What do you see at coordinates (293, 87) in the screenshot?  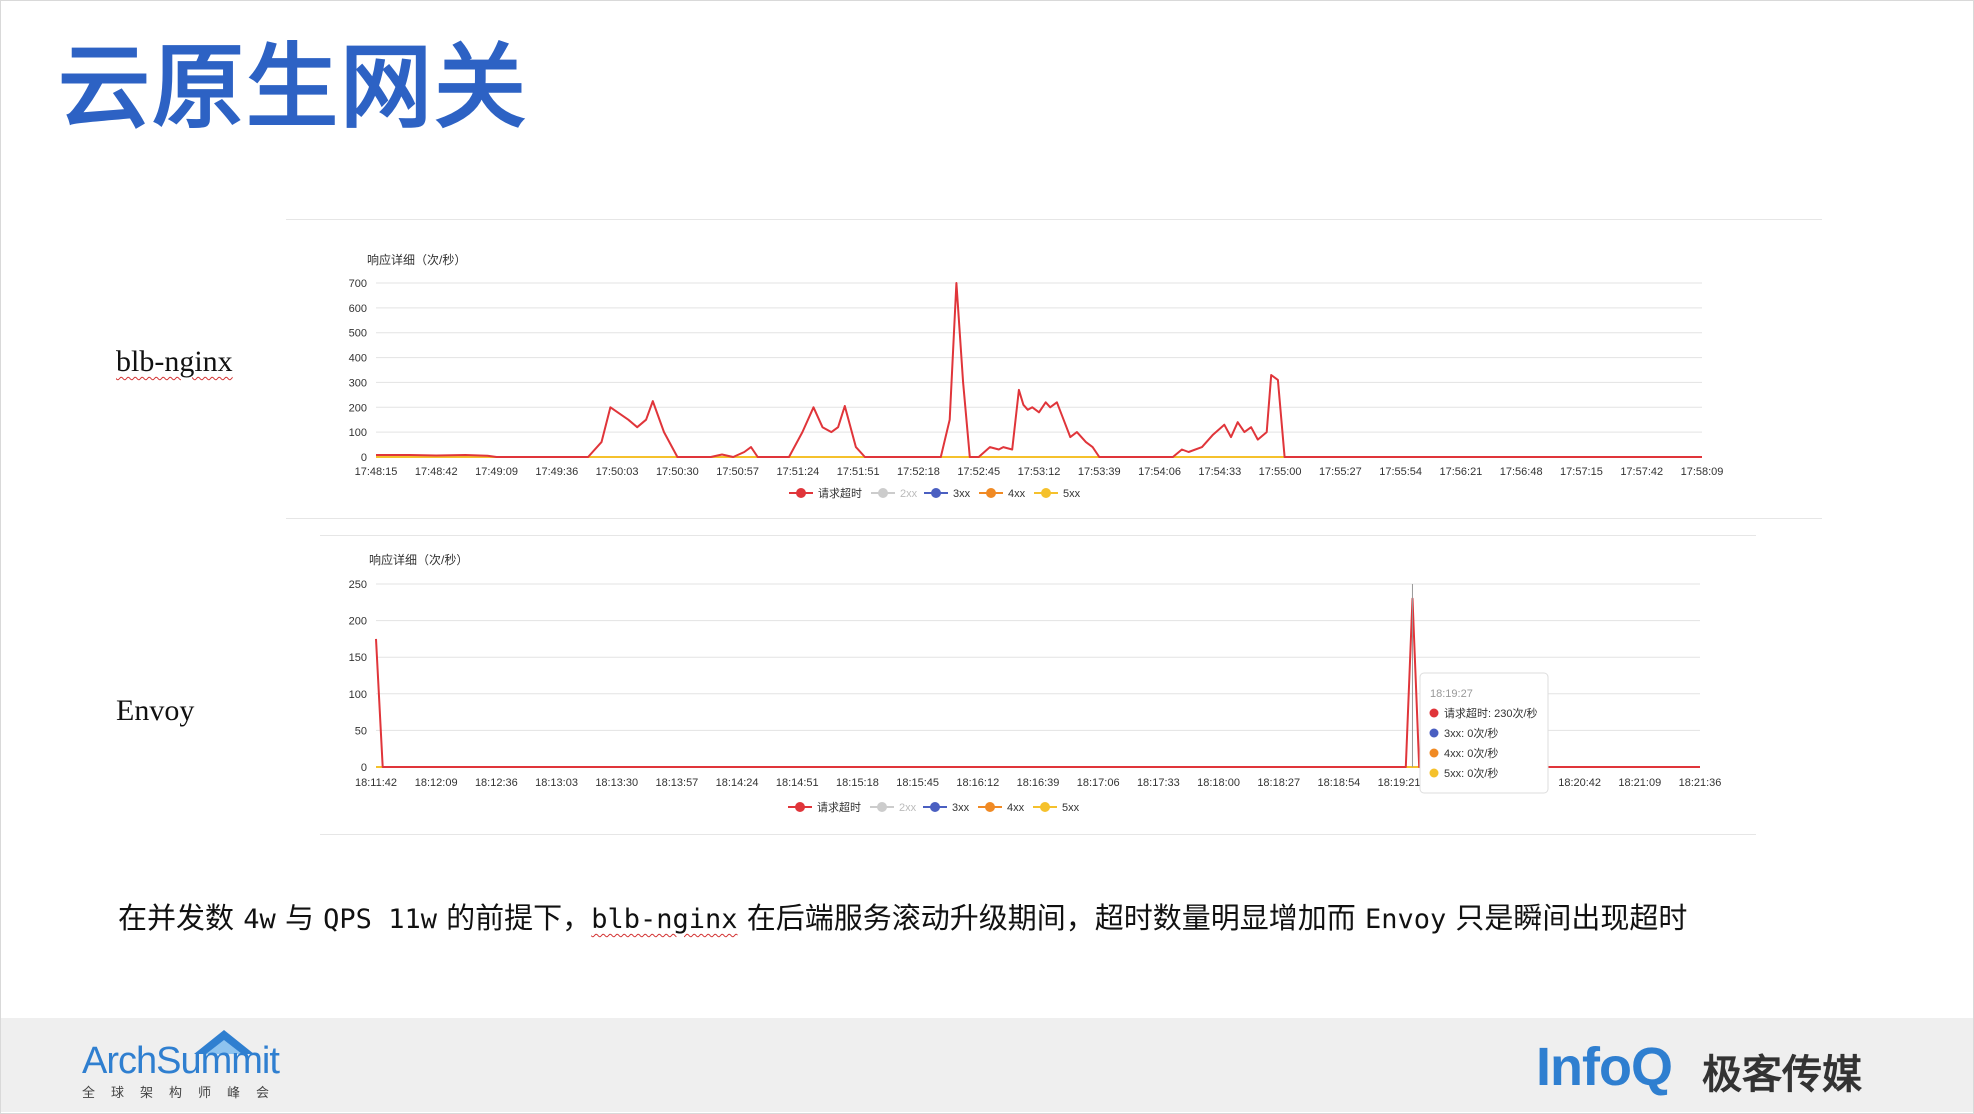 I see `slide-title: 云原生网关` at bounding box center [293, 87].